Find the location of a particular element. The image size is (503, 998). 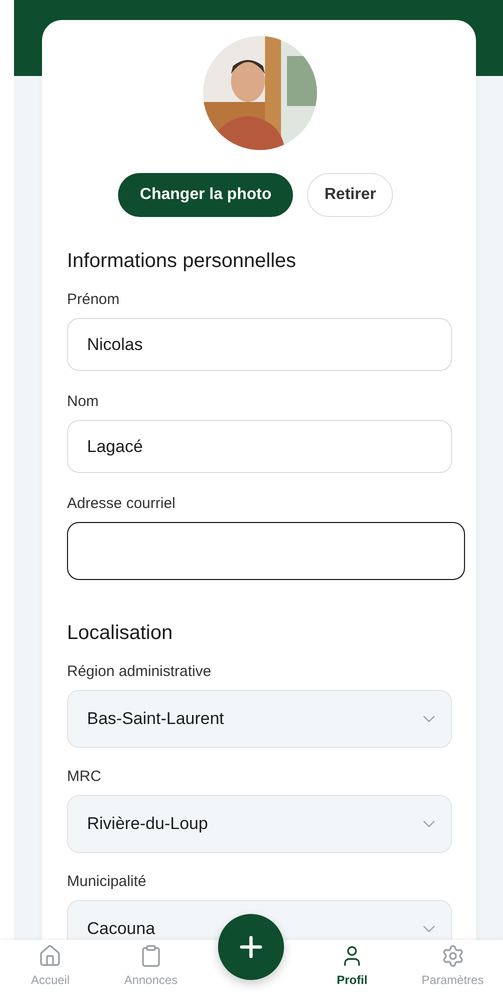

field-label: Municipalité is located at coordinates (107, 881).